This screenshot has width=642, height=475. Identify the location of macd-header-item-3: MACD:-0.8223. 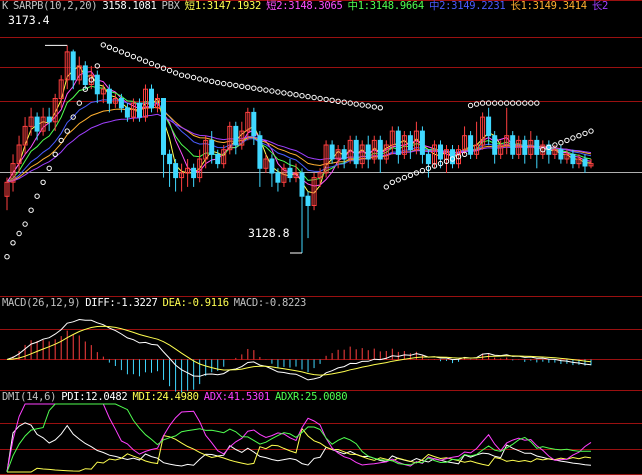
(270, 303).